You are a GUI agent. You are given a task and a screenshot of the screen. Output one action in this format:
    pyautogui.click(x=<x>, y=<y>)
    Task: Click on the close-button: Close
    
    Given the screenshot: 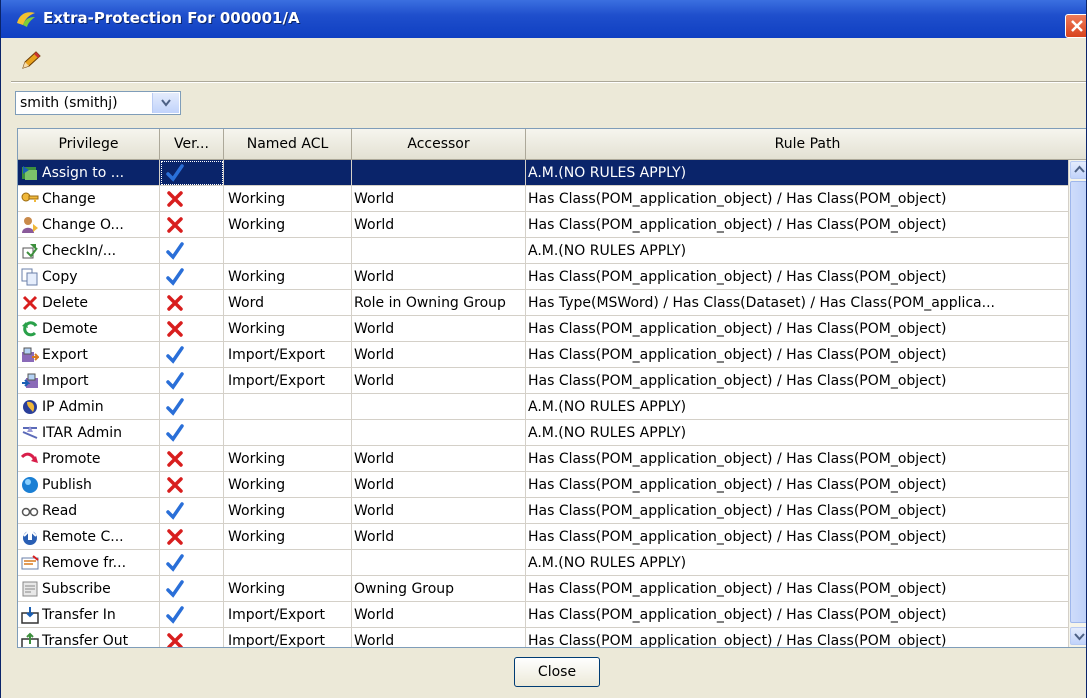 What is the action you would take?
    pyautogui.click(x=557, y=672)
    